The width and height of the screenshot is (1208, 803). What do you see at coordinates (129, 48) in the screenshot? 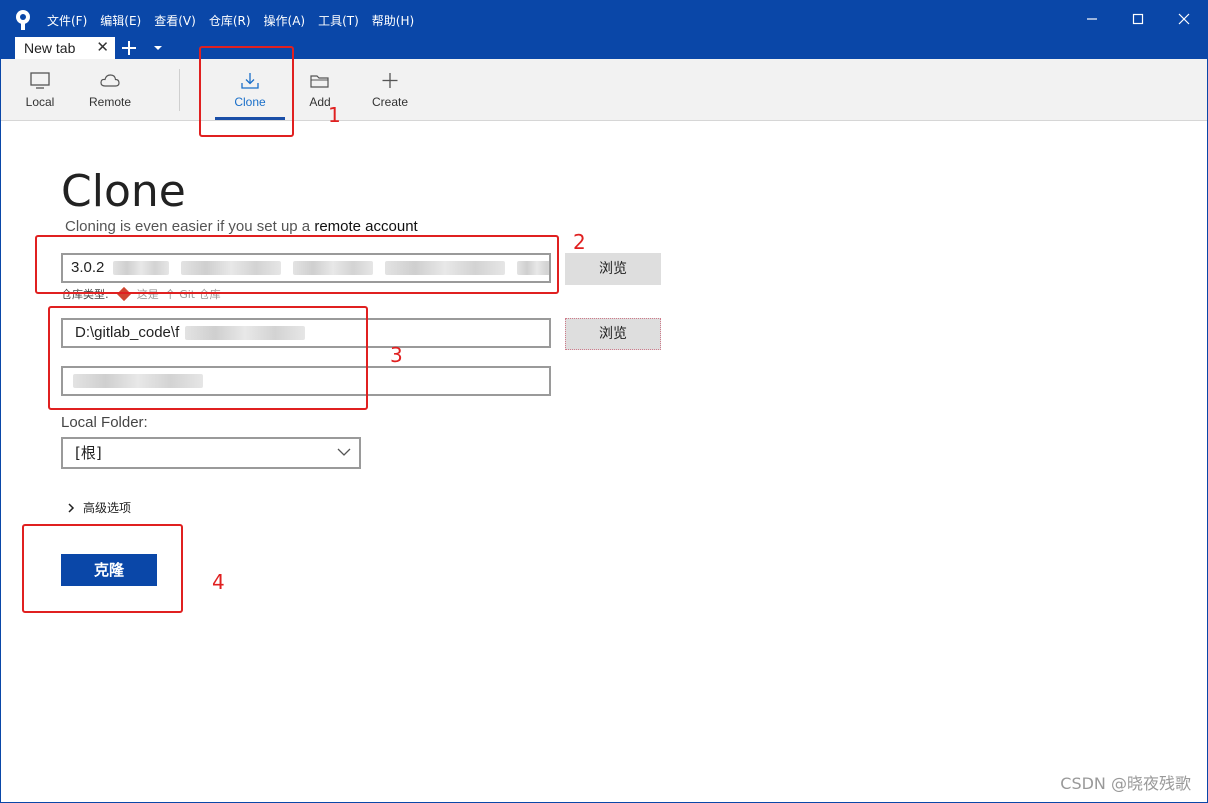
I see `add-tab-icon` at bounding box center [129, 48].